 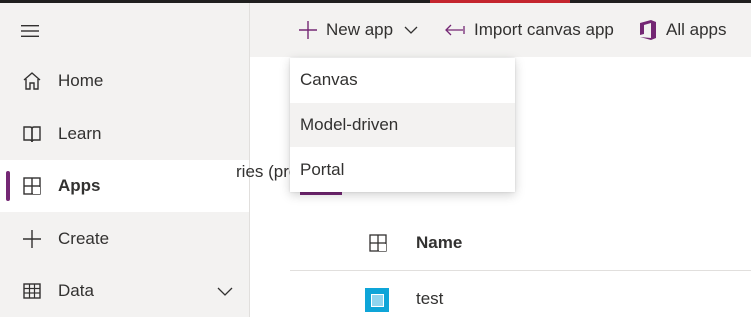 I want to click on office-icon, so click(x=648, y=30).